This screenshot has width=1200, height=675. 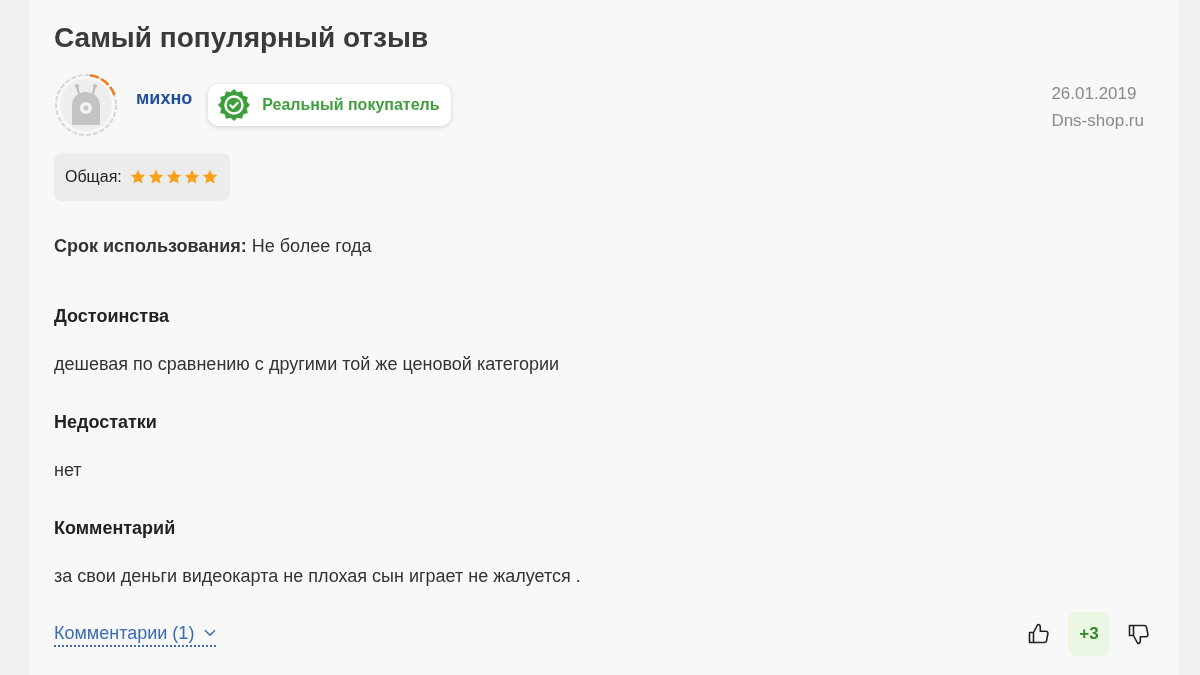 I want to click on author-name-link: михно, so click(x=164, y=98).